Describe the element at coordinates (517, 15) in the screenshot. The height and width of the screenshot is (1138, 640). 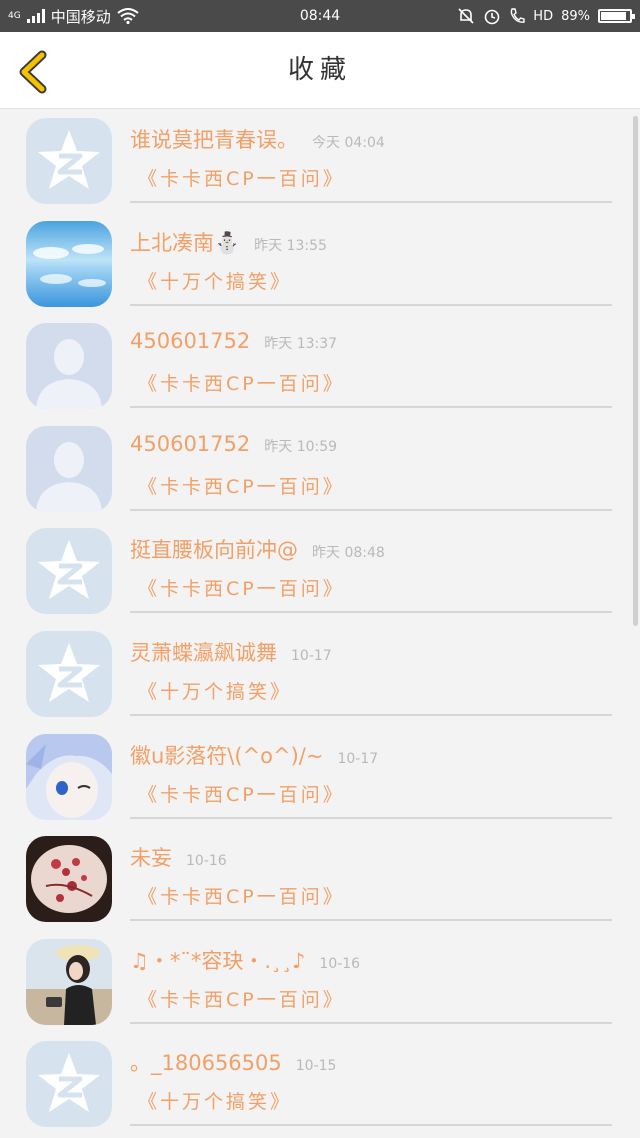
I see `phone-icon` at that location.